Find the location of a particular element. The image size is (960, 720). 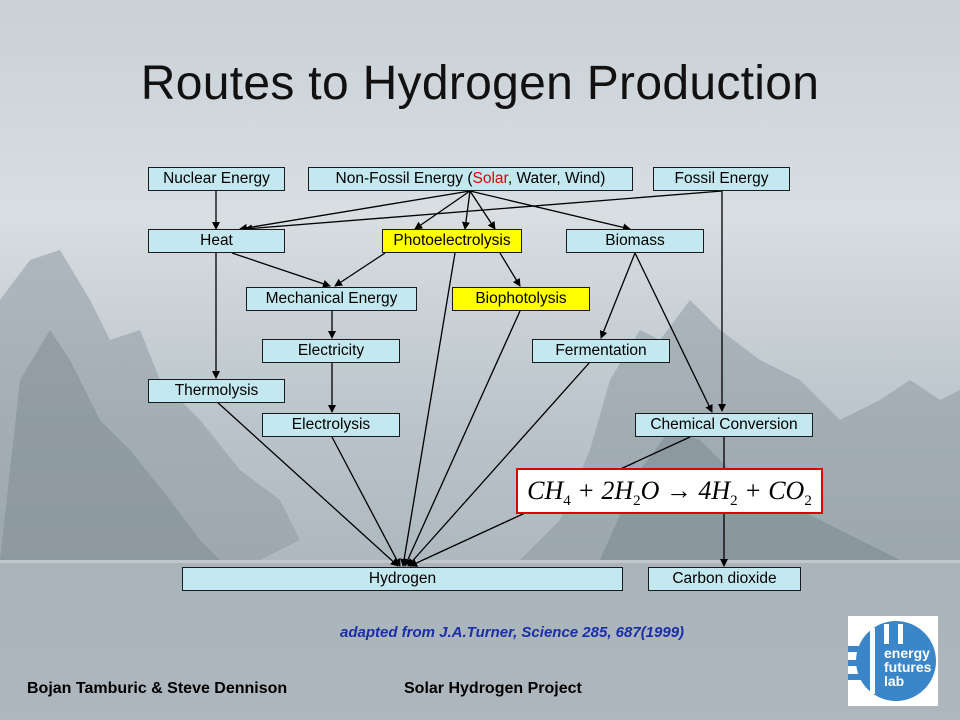

logo-text-lab: lab is located at coordinates (894, 681).